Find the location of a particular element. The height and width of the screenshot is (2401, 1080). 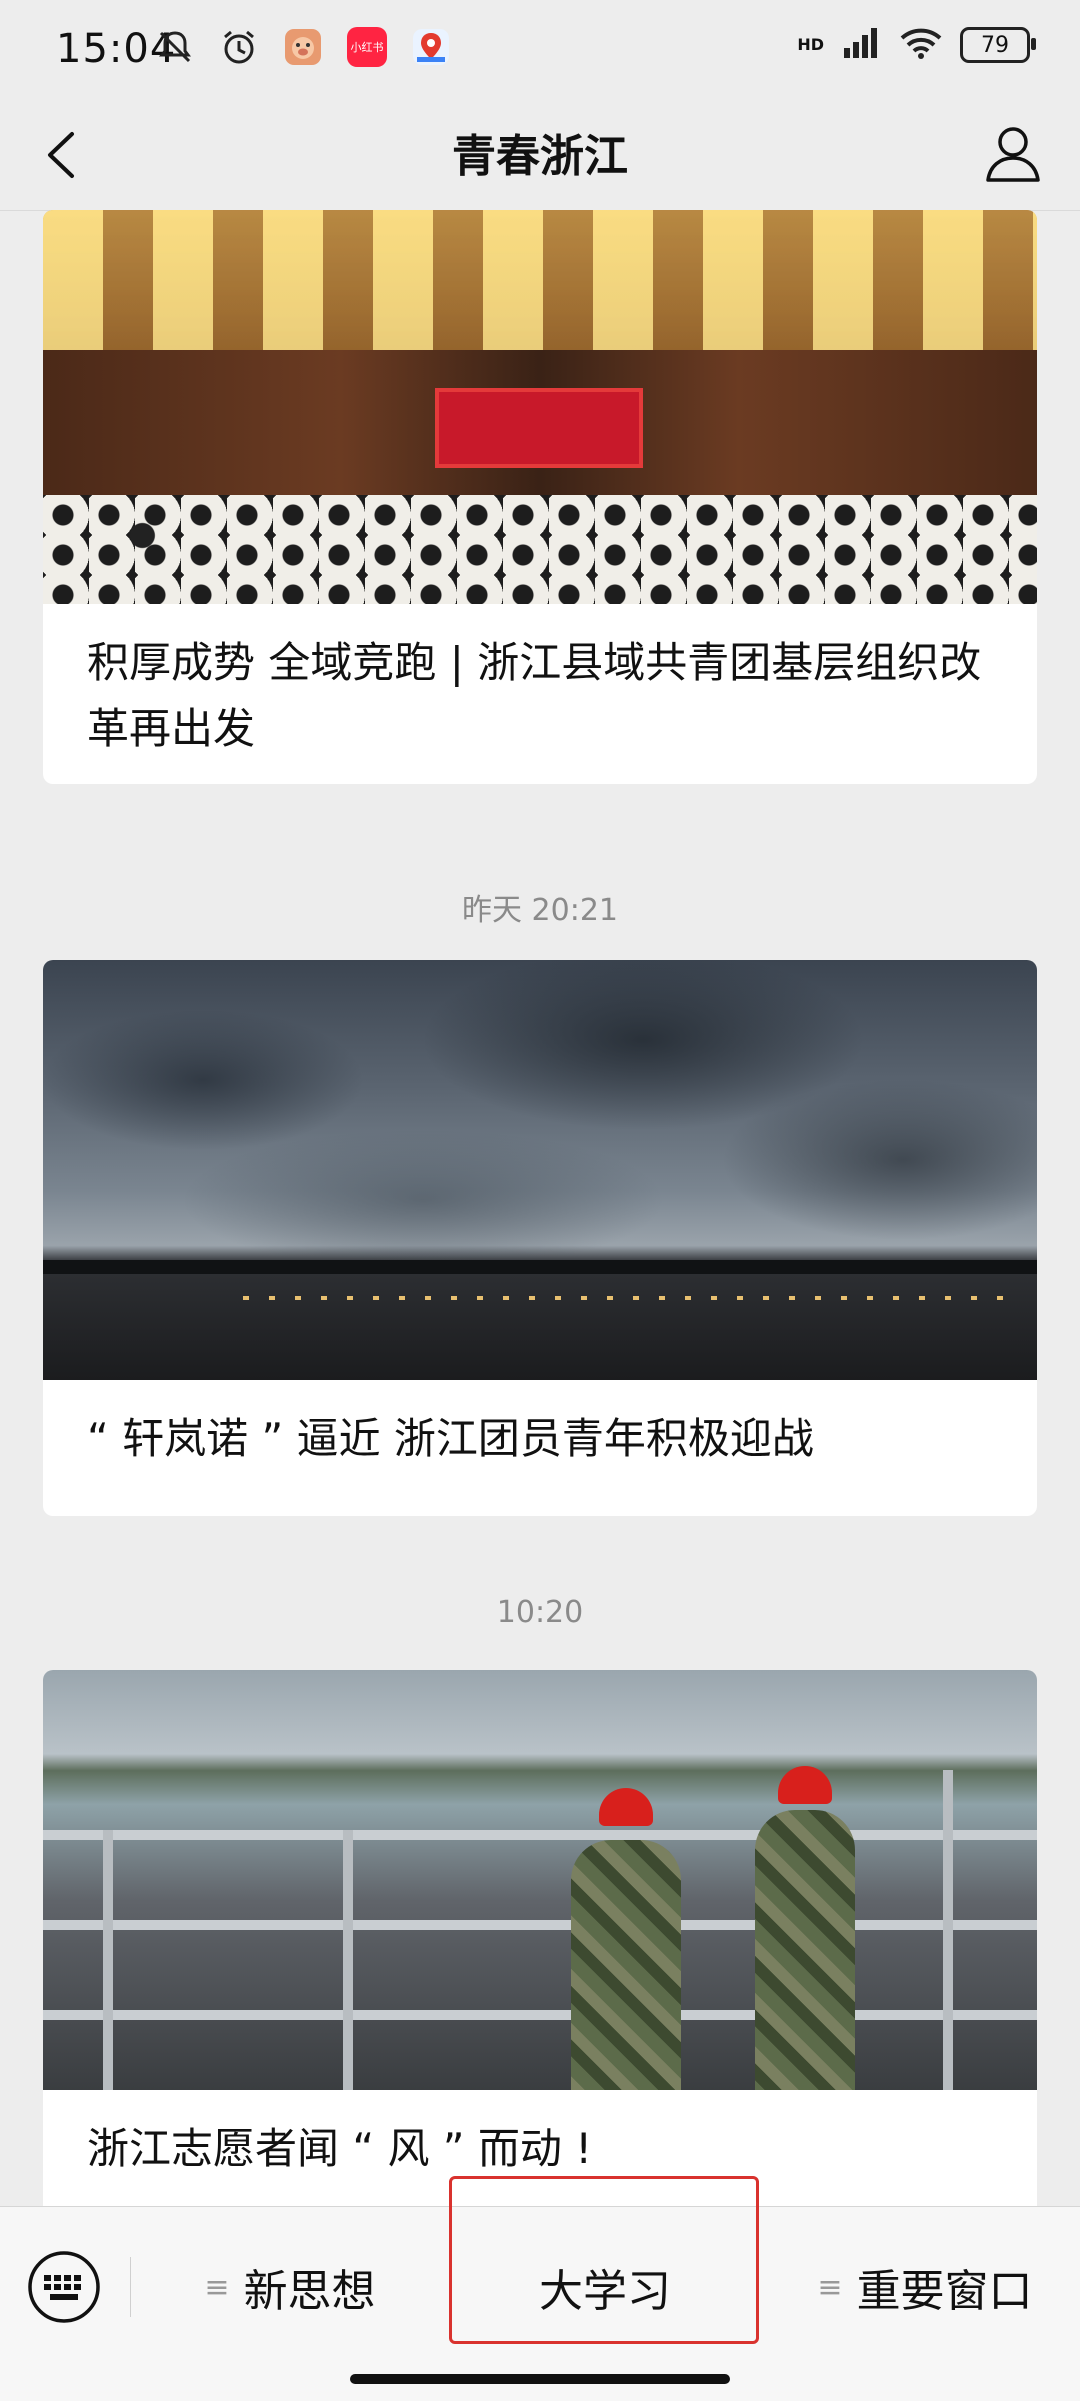

xiaohongshu-app-icon: 小红书 is located at coordinates (367, 47).